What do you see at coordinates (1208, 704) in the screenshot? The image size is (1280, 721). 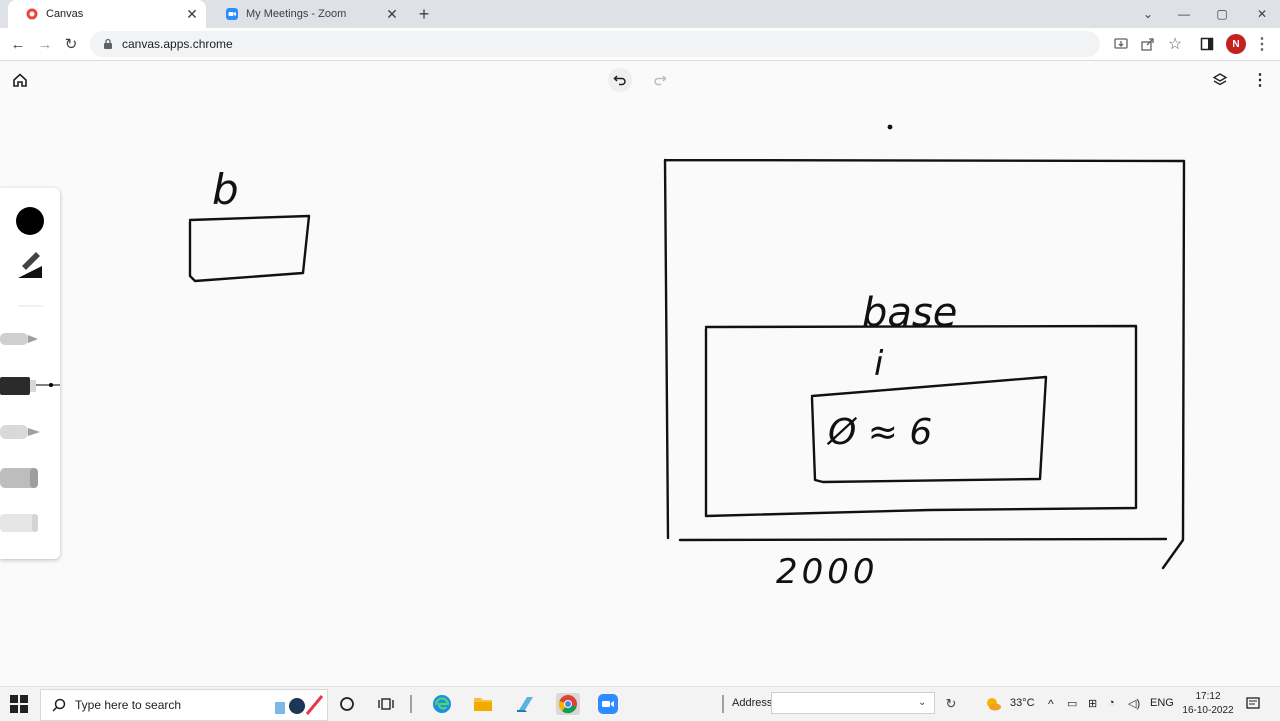 I see `taskbar-clock: 17:12 16-10-2022` at bounding box center [1208, 704].